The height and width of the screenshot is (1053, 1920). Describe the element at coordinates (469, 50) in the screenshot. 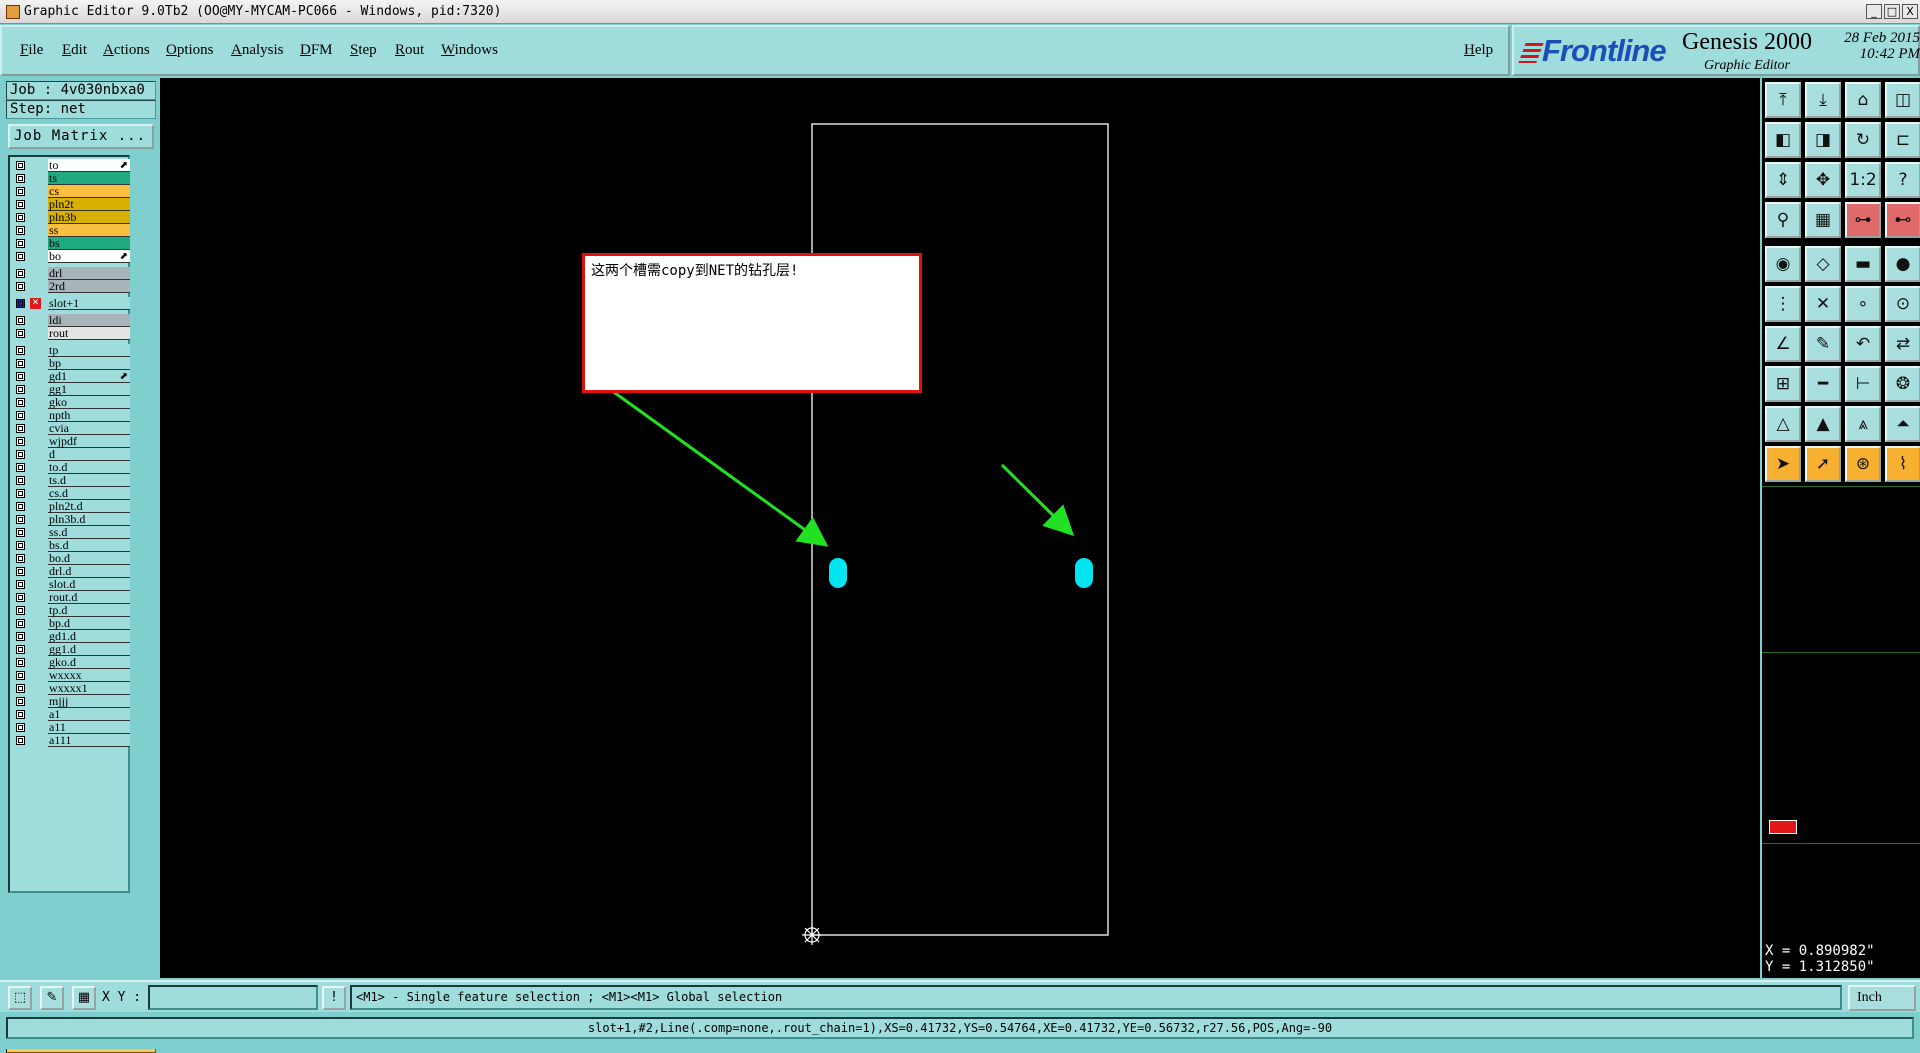

I see `menu-windows: Windows` at that location.